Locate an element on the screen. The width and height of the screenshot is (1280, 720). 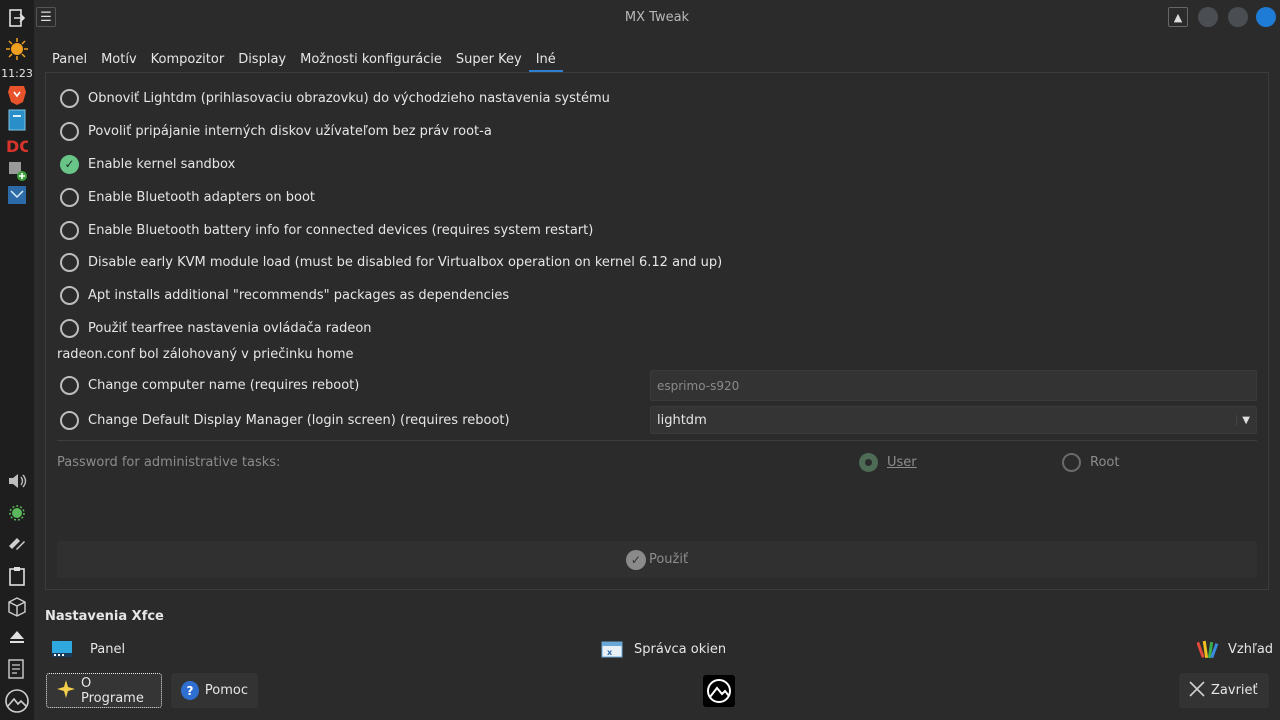
about-label: O Programe is located at coordinates (112, 690).